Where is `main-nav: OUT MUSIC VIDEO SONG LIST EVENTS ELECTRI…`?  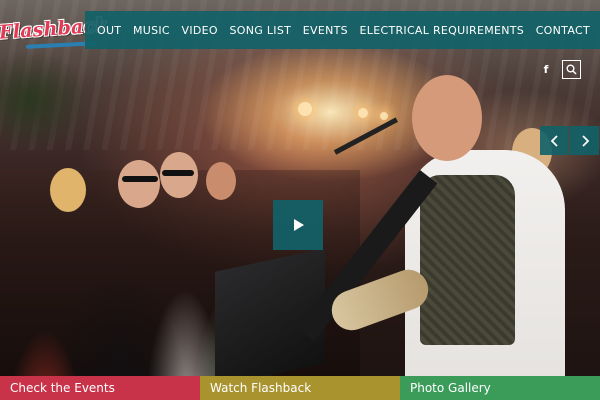 main-nav: OUT MUSIC VIDEO SONG LIST EVENTS ELECTRI… is located at coordinates (342, 30).